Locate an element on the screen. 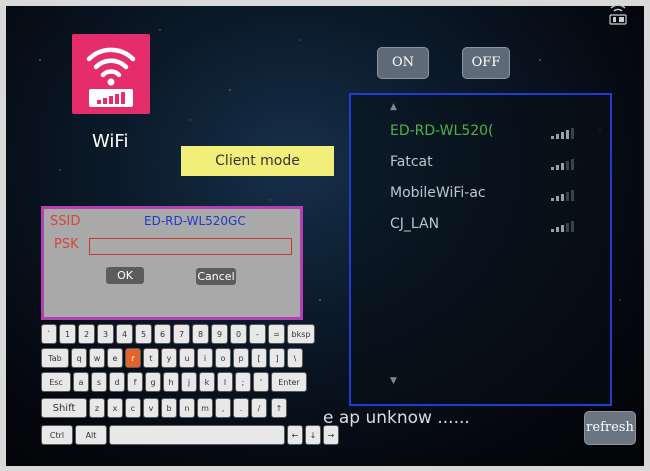  key-equals: = is located at coordinates (276, 334).